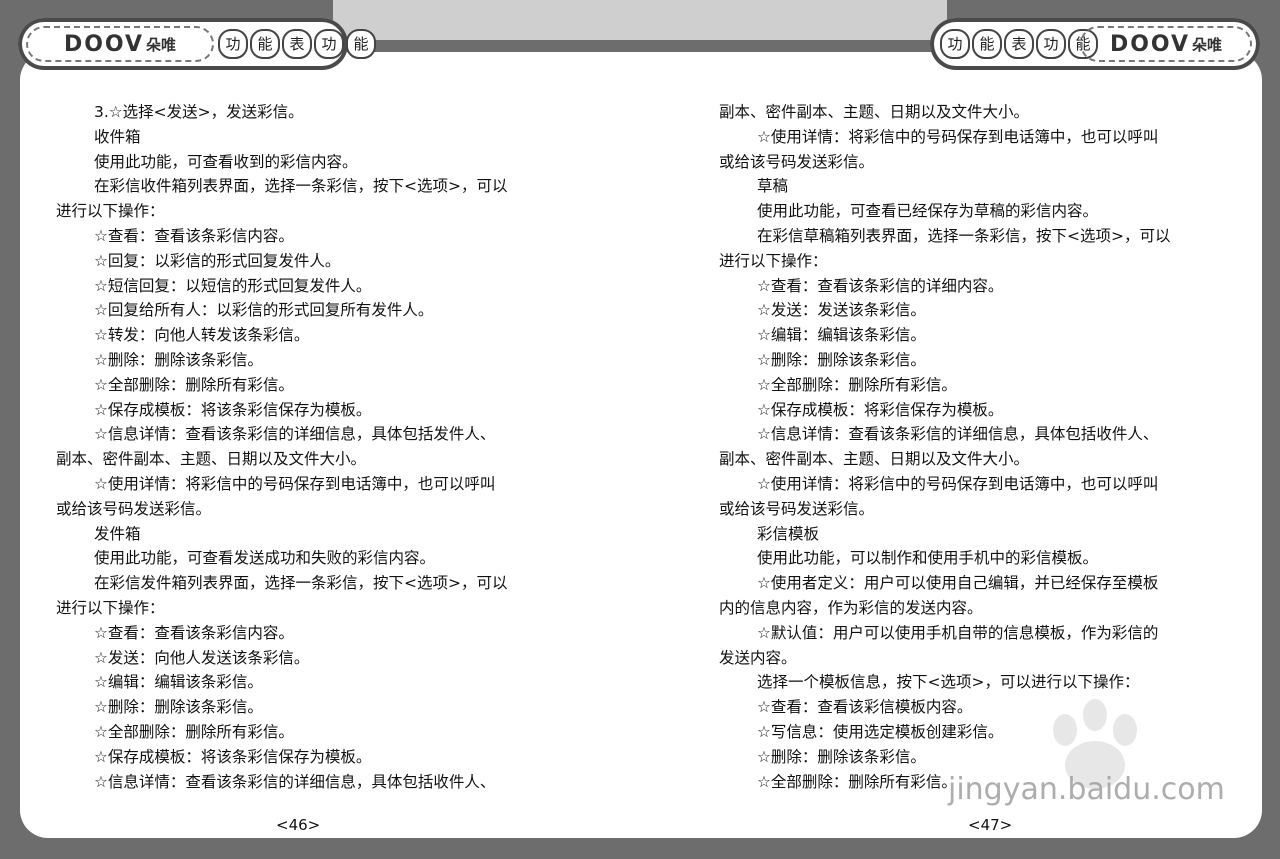 The width and height of the screenshot is (1280, 859). What do you see at coordinates (958, 583) in the screenshot?
I see `text-line: ☆使用者定义：用户可以使用自己编辑，并已经保存至模板` at bounding box center [958, 583].